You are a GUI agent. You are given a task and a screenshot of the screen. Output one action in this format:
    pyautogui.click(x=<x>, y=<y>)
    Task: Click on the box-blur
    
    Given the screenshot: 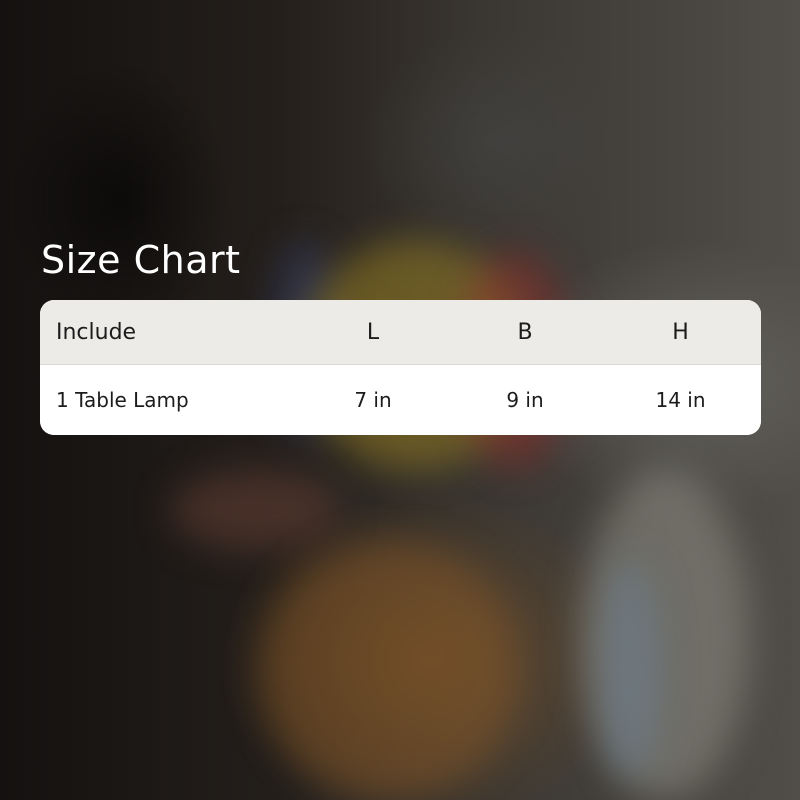 What is the action you would take?
    pyautogui.click(x=630, y=670)
    